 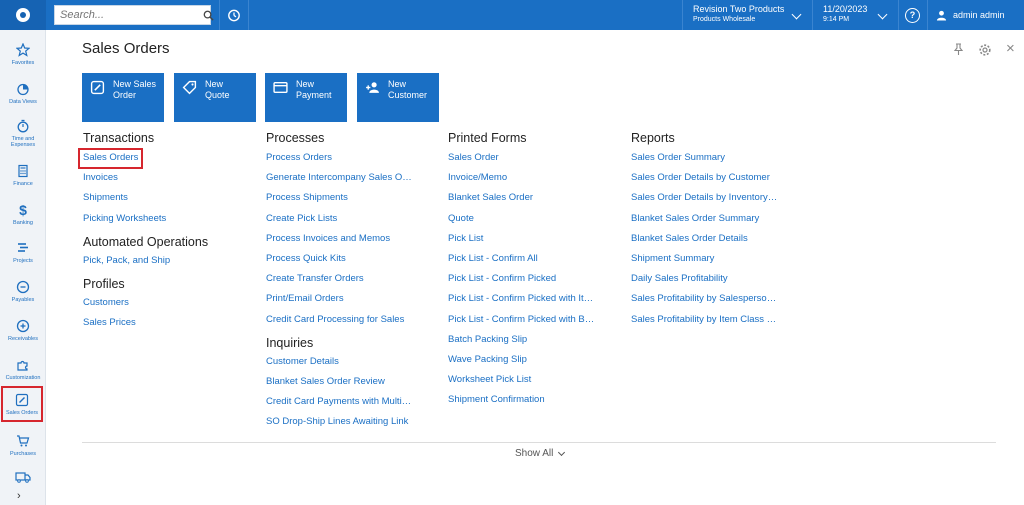 What do you see at coordinates (521, 340) in the screenshot?
I see `link-batch-packing-slip: Batch Packing Slip` at bounding box center [521, 340].